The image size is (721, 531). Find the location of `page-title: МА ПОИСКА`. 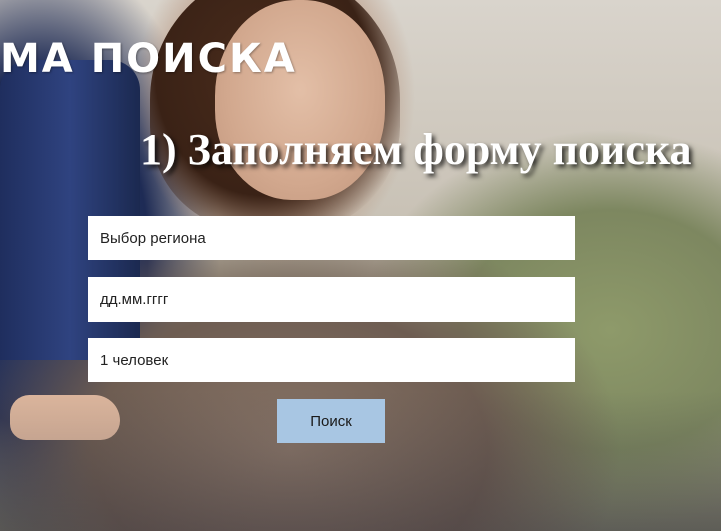

page-title: МА ПОИСКА is located at coordinates (148, 59).